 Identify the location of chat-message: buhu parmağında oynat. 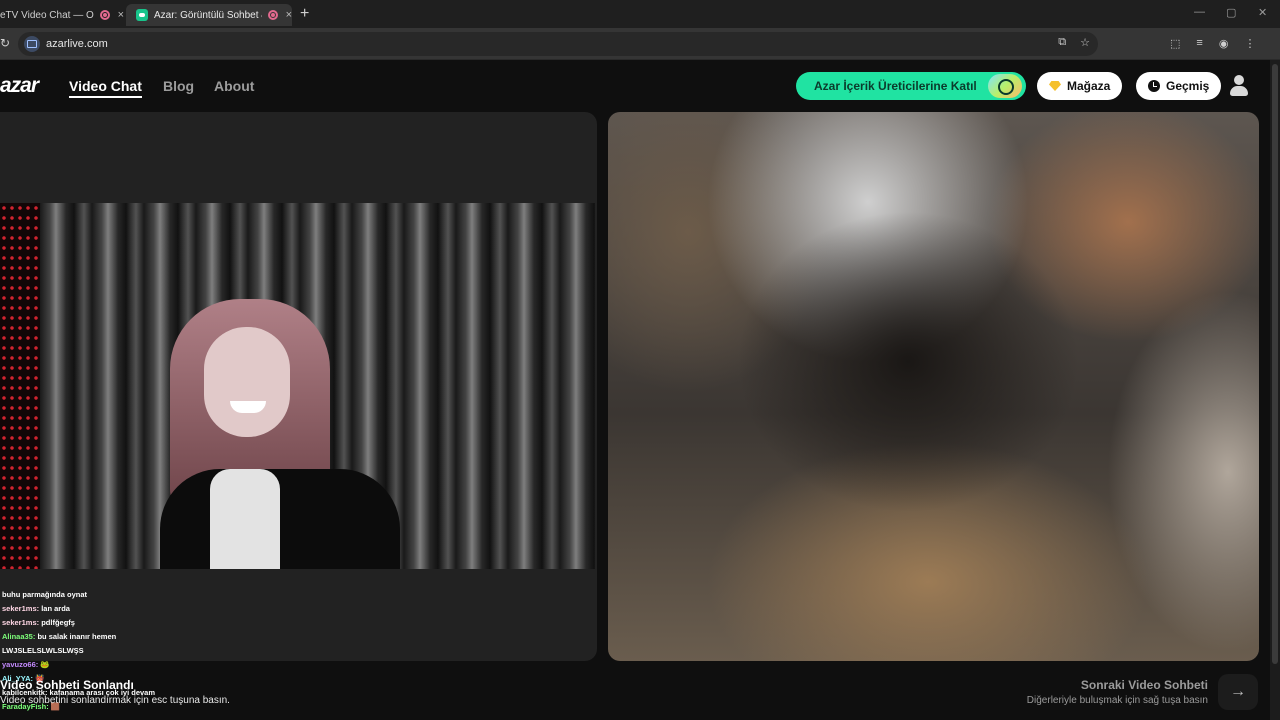
(212, 595).